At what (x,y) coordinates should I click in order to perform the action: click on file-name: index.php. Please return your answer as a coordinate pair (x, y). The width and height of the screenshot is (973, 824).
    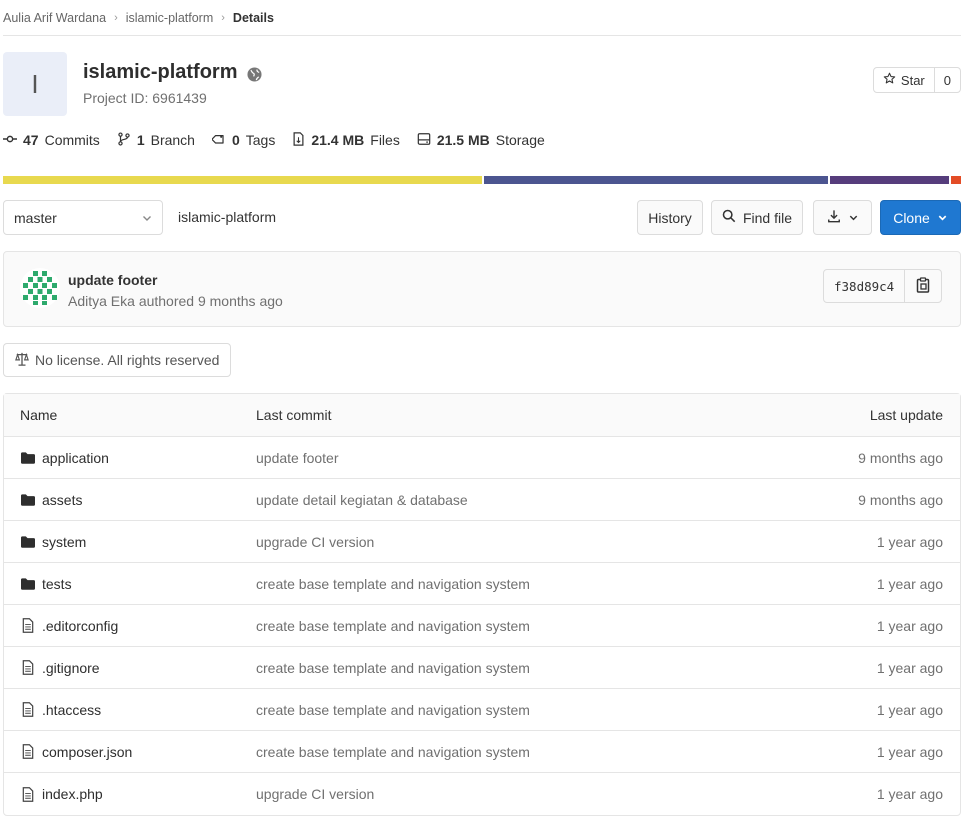
    Looking at the image, I should click on (72, 794).